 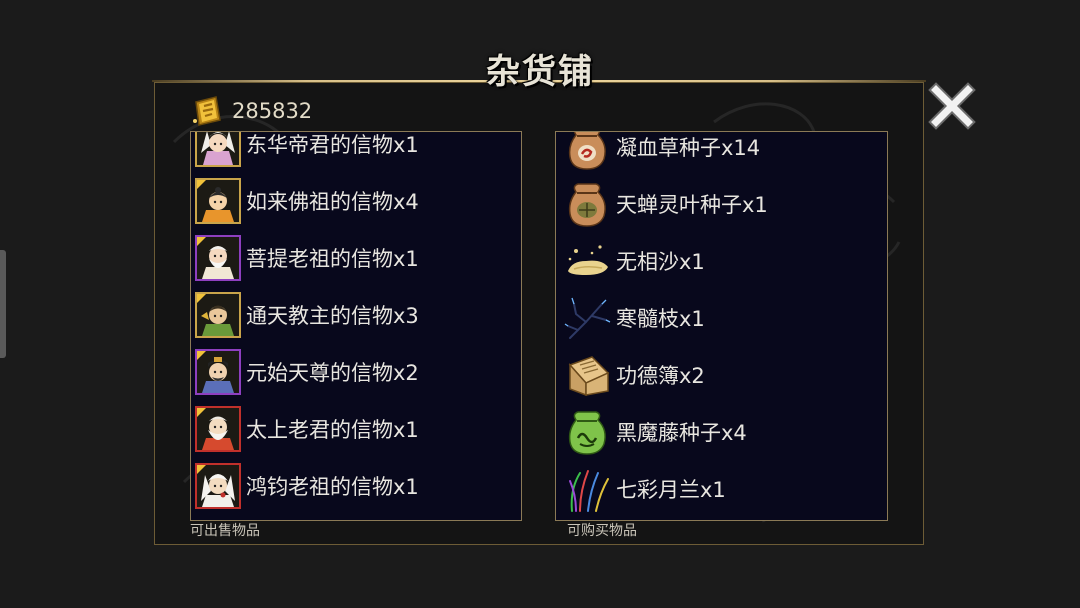 What do you see at coordinates (272, 111) in the screenshot?
I see `currency-amount: 285832` at bounding box center [272, 111].